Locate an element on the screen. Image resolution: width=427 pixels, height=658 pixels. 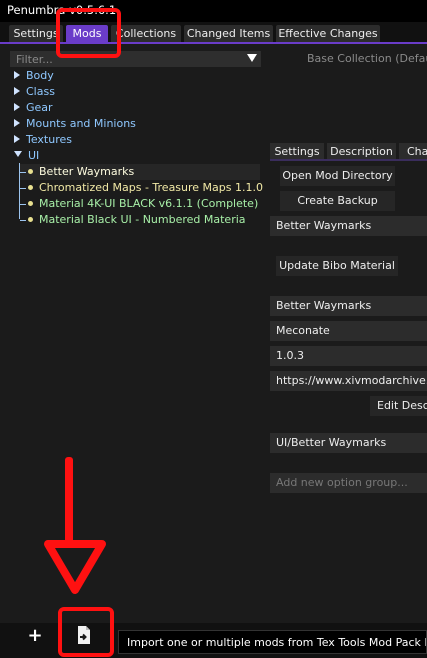
tab-collections: Collections is located at coordinates (146, 33).